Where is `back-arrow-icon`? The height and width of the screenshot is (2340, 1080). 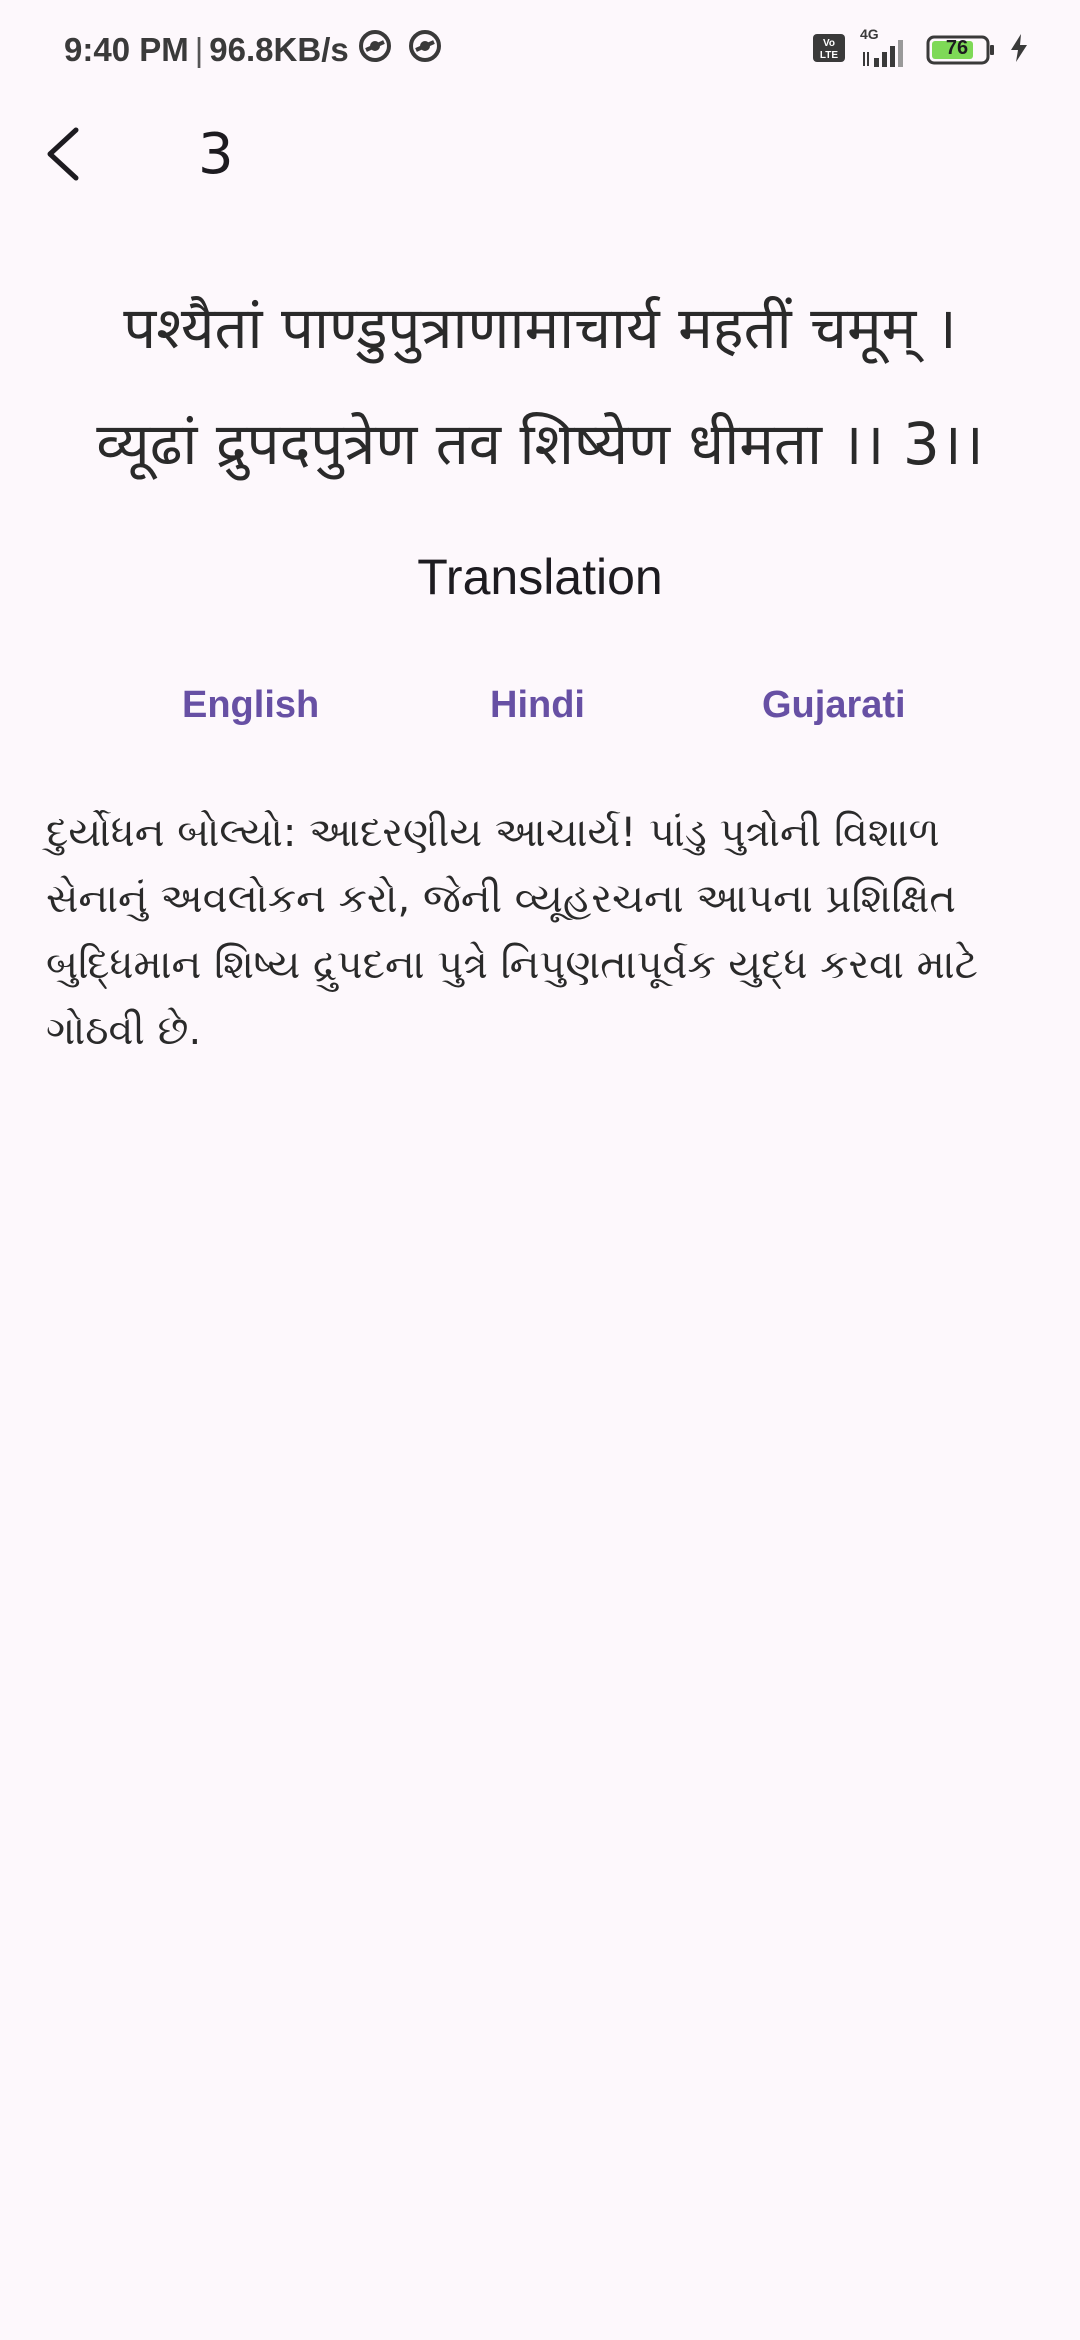
back-arrow-icon is located at coordinates (62, 156).